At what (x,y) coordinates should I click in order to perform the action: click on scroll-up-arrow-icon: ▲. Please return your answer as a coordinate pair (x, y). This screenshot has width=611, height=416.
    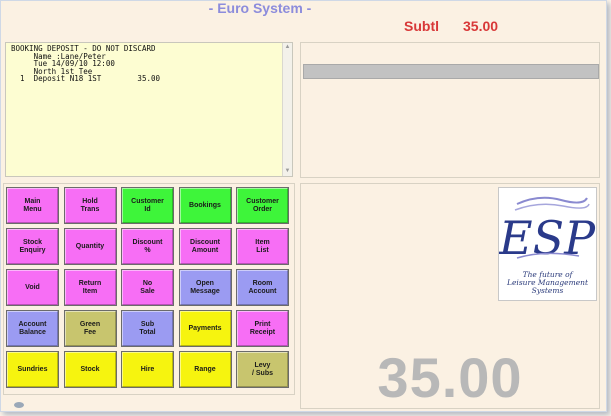
    Looking at the image, I should click on (287, 47).